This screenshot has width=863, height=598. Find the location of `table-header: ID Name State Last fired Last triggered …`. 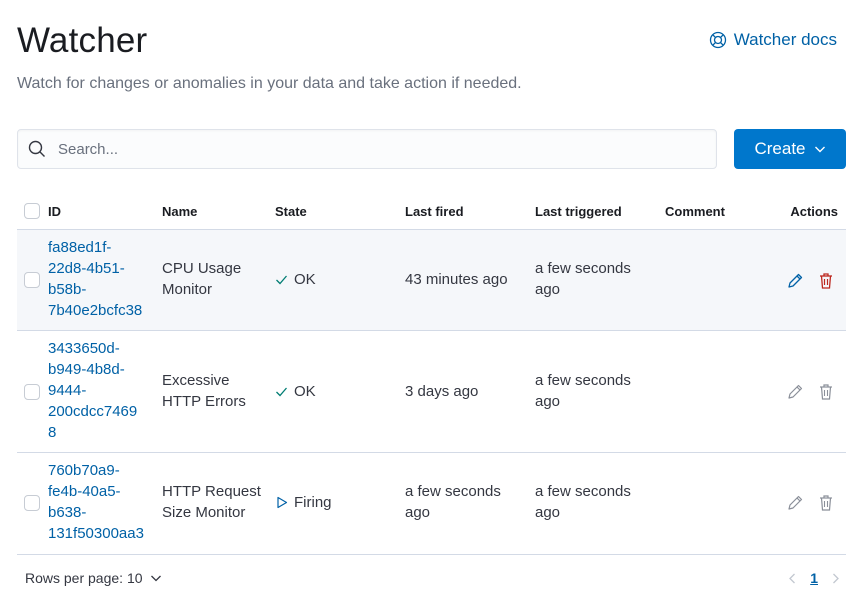

table-header: ID Name State Last fired Last triggered … is located at coordinates (431, 211).